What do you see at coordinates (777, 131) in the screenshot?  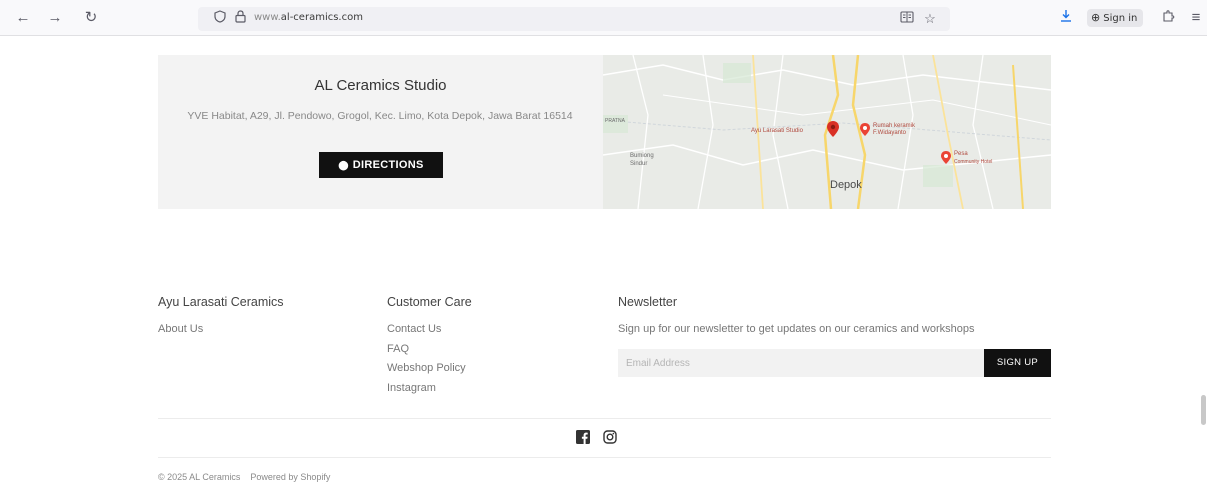 I see `map-marker-main-label: Ayu Larasati Studio` at bounding box center [777, 131].